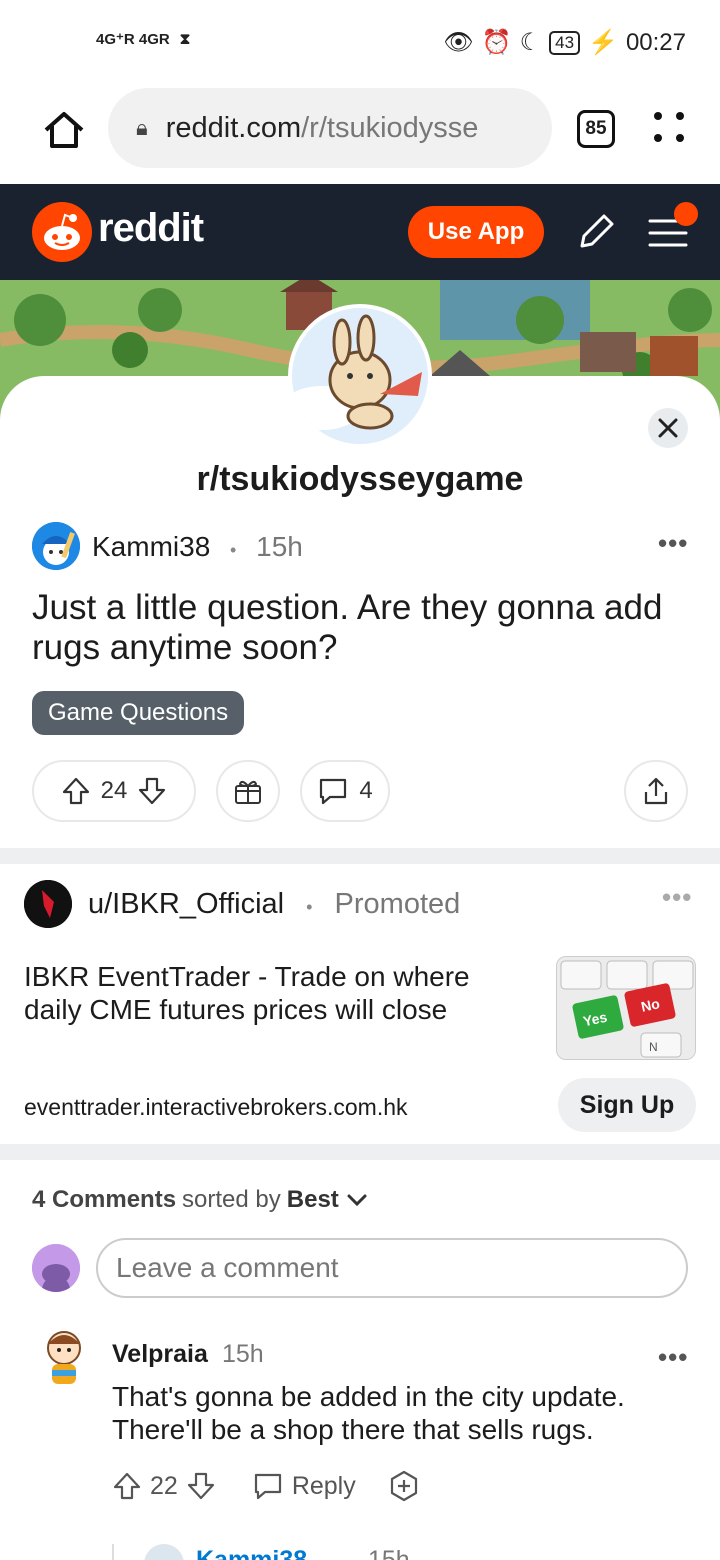 Image resolution: width=720 pixels, height=1560 pixels. What do you see at coordinates (366, 790) in the screenshot?
I see `comment-count: 4` at bounding box center [366, 790].